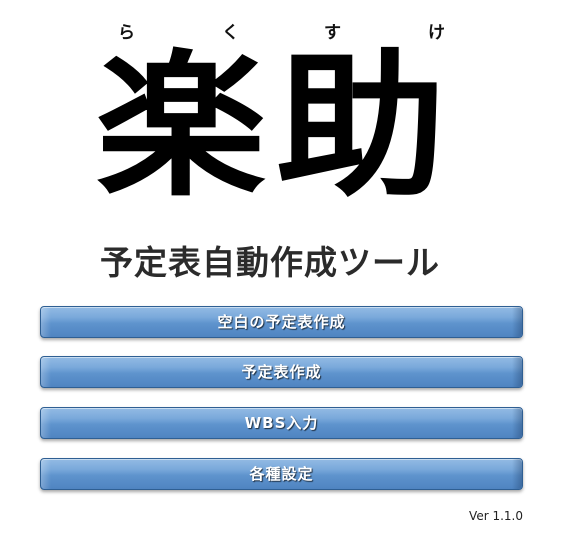 The width and height of the screenshot is (567, 543). What do you see at coordinates (496, 516) in the screenshot?
I see `version-label: Ver 1.1.0` at bounding box center [496, 516].